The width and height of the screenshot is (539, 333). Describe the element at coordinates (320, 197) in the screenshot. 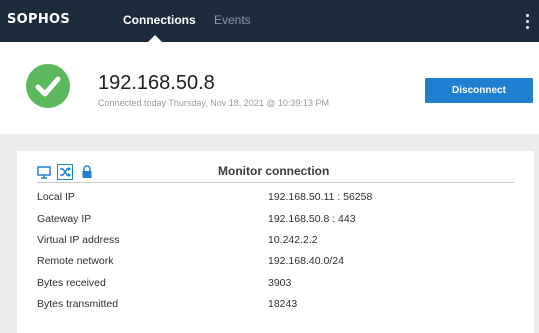

I see `row-value: 192.168.50.11 : 56258` at that location.